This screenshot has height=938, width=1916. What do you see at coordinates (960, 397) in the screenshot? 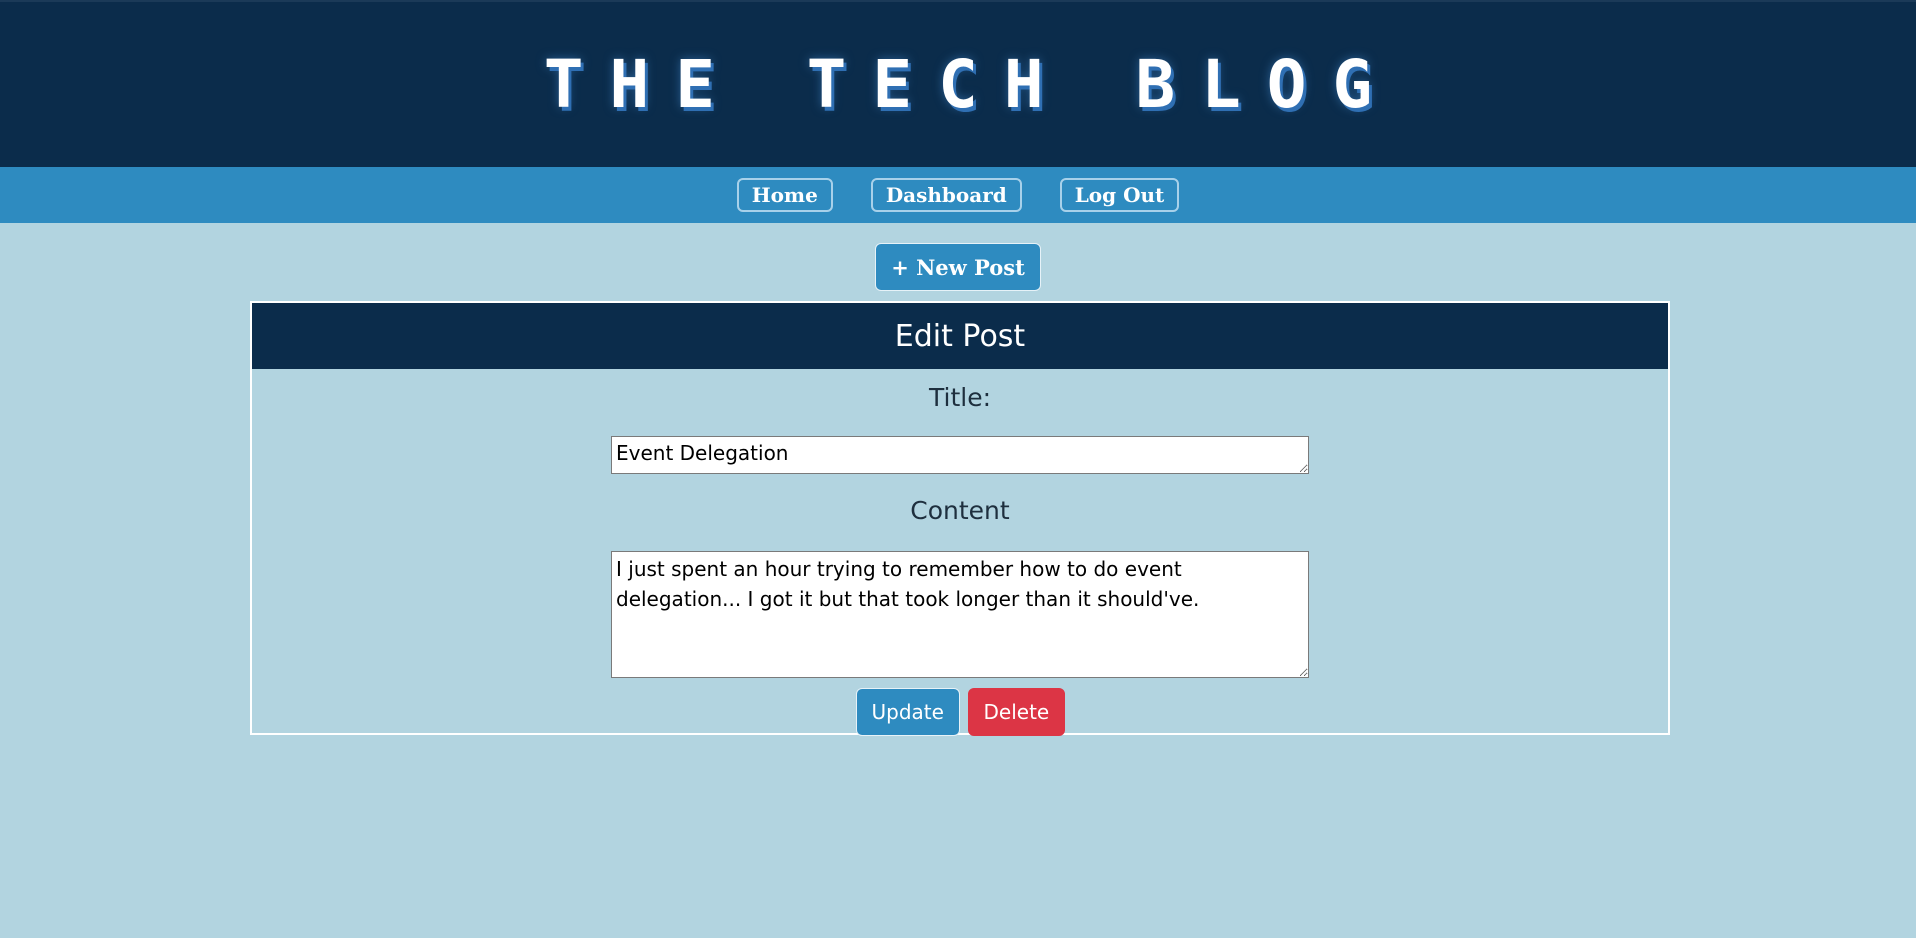
I see `title-label: Title:` at bounding box center [960, 397].